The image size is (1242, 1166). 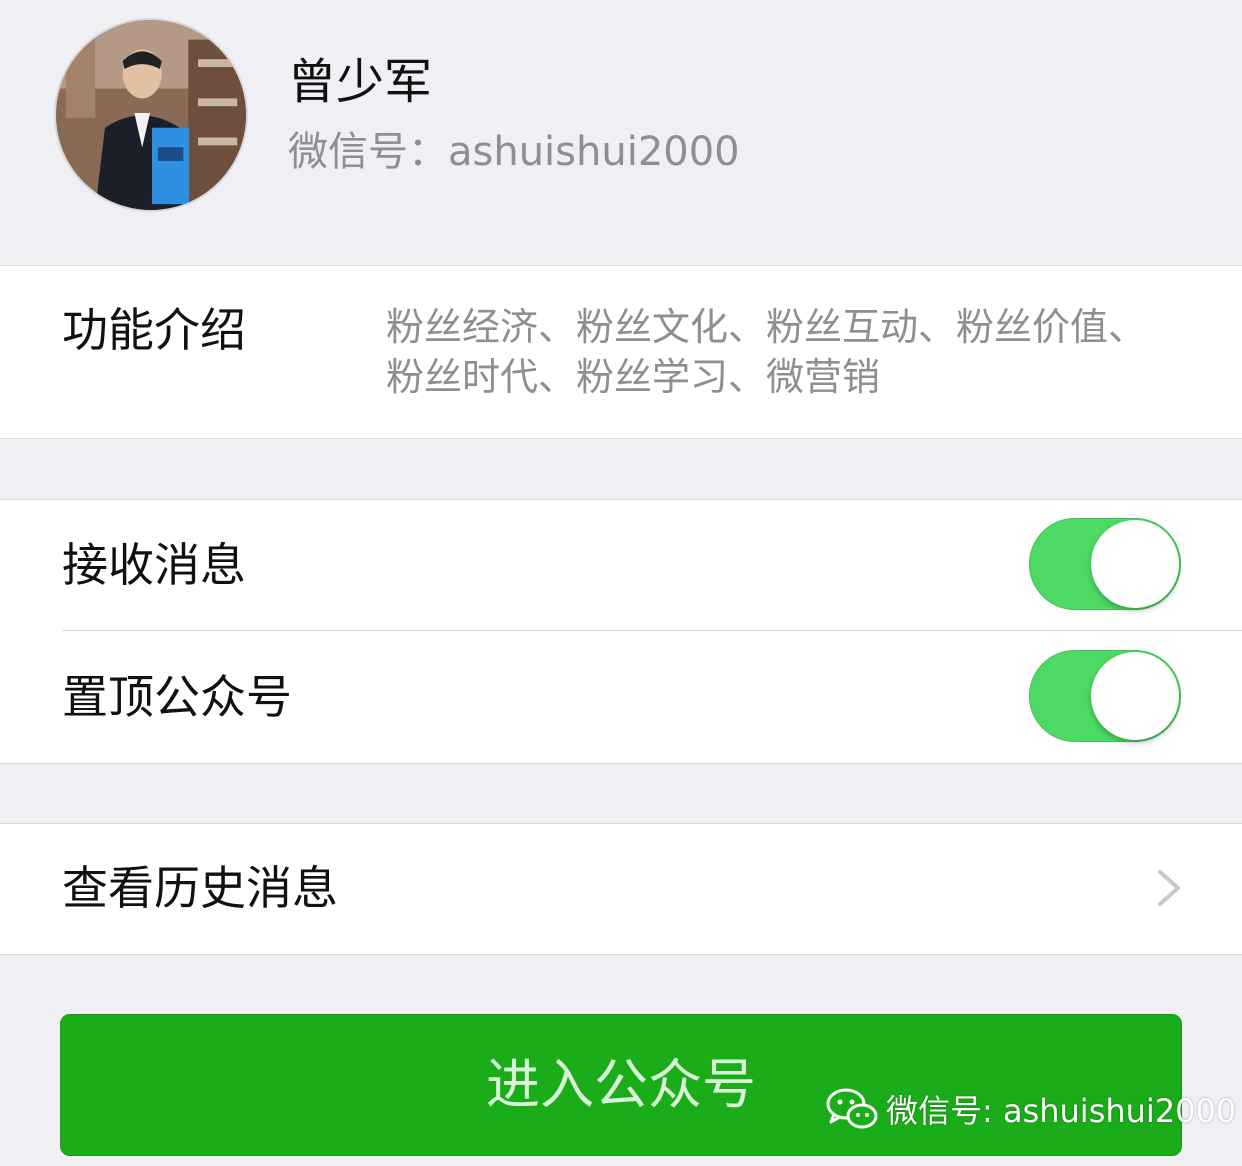 What do you see at coordinates (200, 888) in the screenshot?
I see `history-label: 查看历史消息` at bounding box center [200, 888].